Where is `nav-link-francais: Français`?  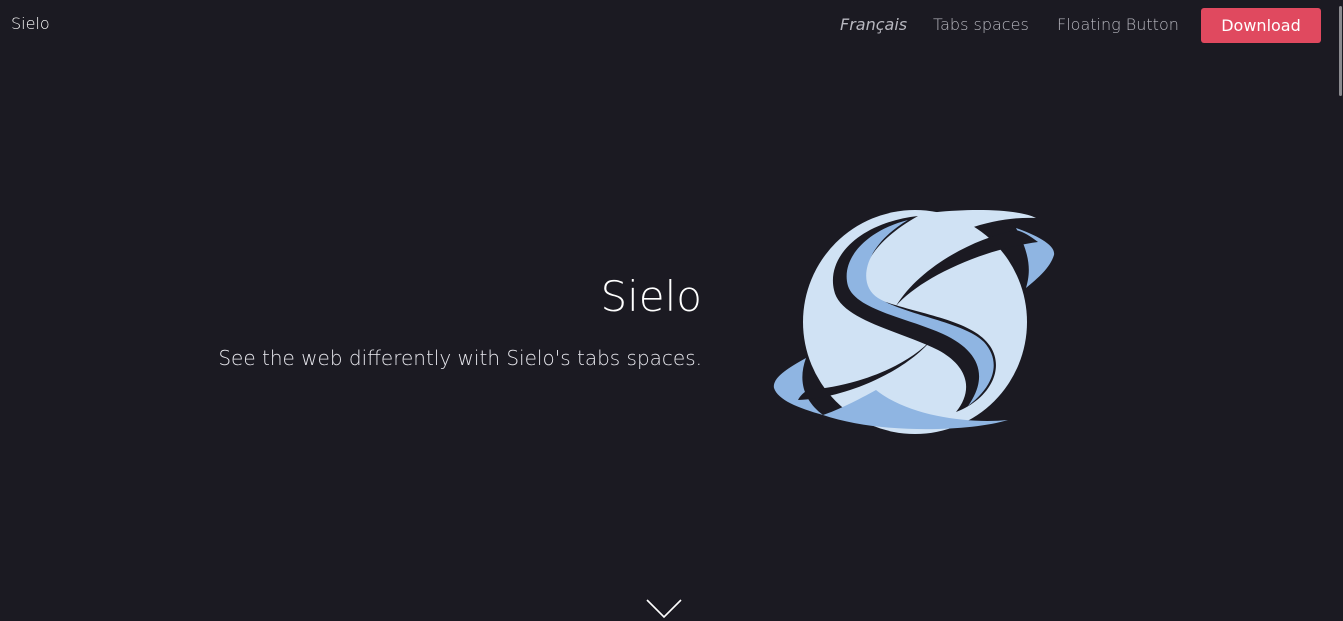 nav-link-francais: Français is located at coordinates (873, 24).